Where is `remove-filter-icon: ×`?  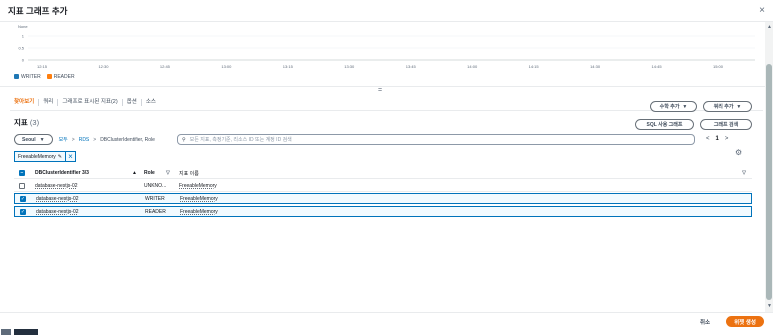
remove-filter-icon: × is located at coordinates (70, 156).